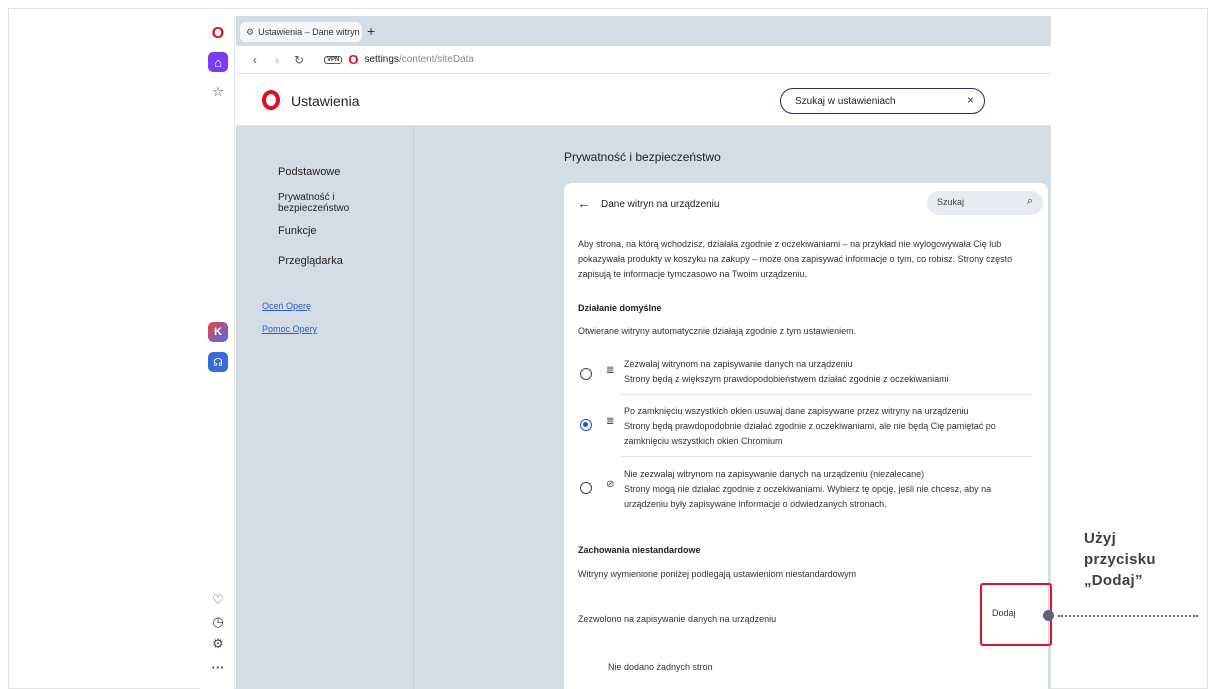  What do you see at coordinates (218, 362) in the screenshot?
I see `headphones-icon: ☊` at bounding box center [218, 362].